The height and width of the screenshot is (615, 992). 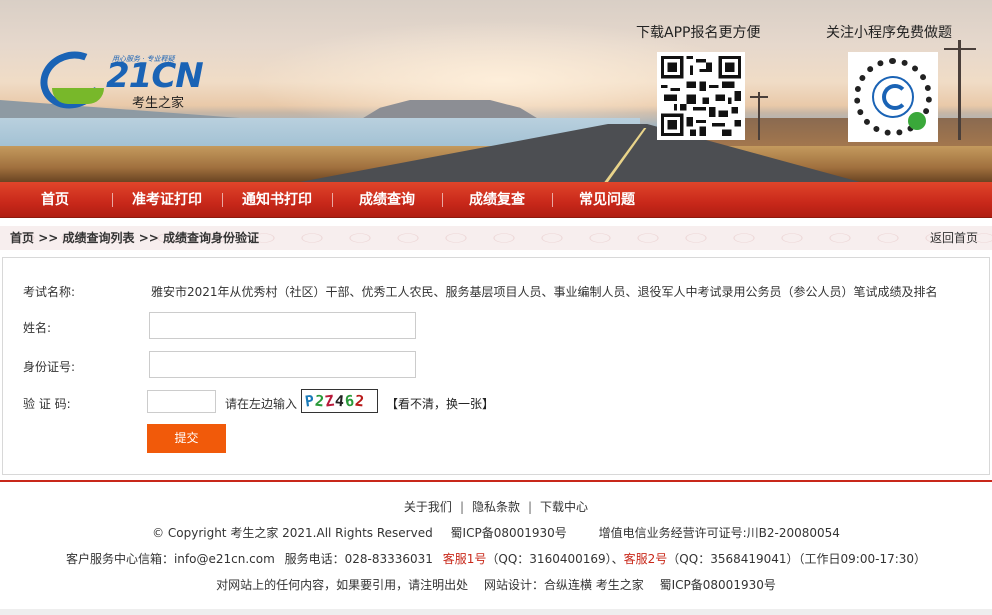 What do you see at coordinates (37, 328) in the screenshot?
I see `name-label: 姓名:` at bounding box center [37, 328].